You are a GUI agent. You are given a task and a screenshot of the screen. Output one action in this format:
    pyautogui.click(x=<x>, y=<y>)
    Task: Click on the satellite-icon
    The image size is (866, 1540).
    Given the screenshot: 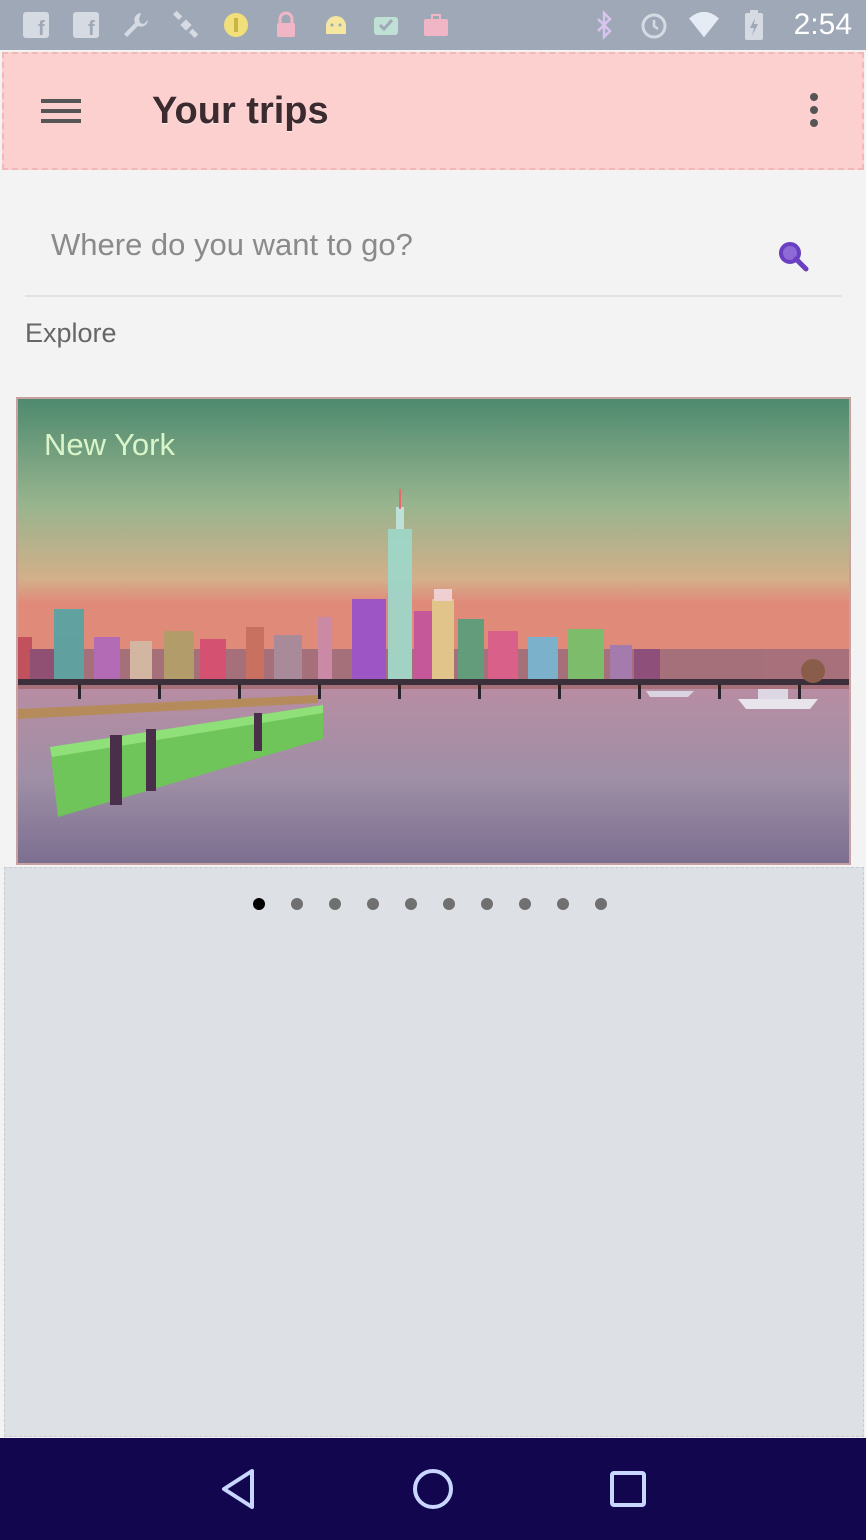 What is the action you would take?
    pyautogui.click(x=186, y=25)
    